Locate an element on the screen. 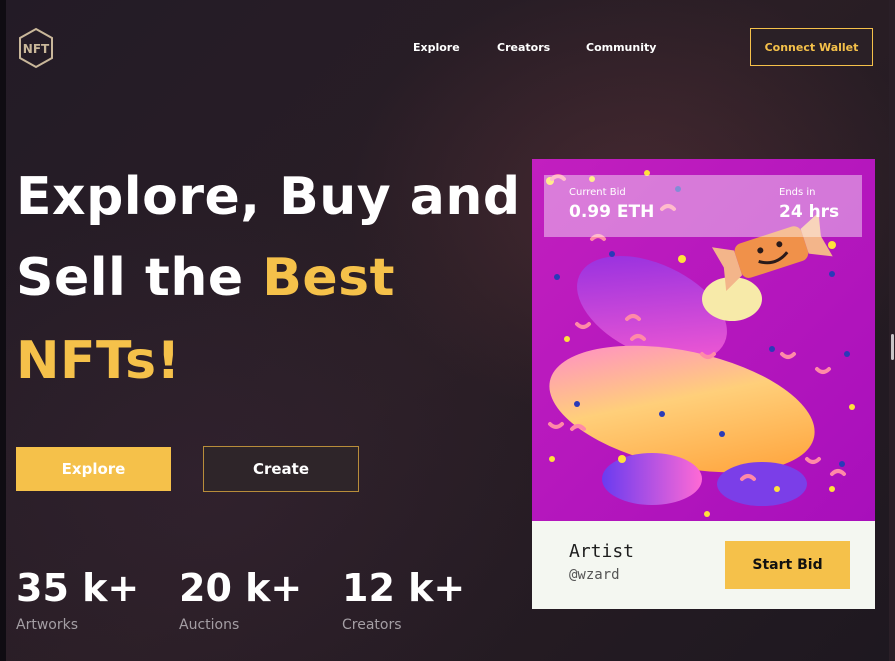  stat-artworks-value: 35 k+ is located at coordinates (78, 588).